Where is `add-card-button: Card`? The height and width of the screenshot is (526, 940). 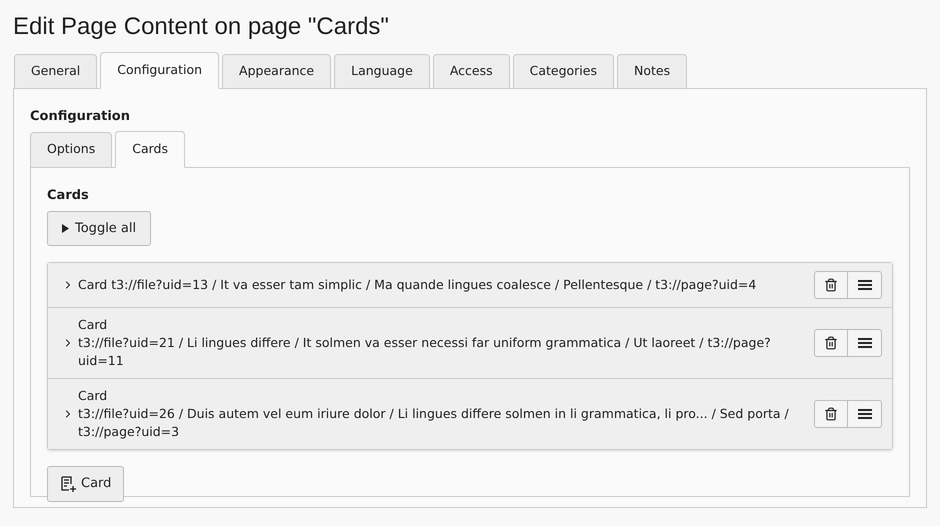
add-card-button: Card is located at coordinates (85, 484).